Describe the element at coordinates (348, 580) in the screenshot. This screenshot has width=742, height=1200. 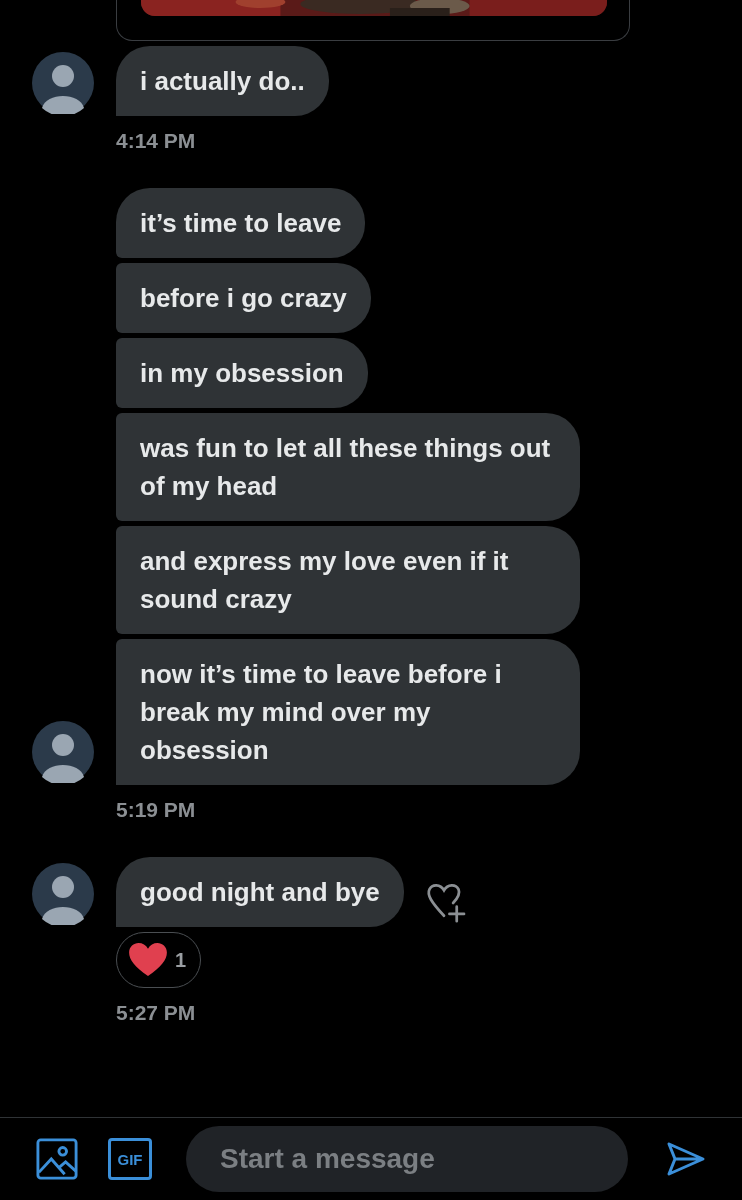
I see `message-bubble: and express my love even if it sound crazy` at that location.